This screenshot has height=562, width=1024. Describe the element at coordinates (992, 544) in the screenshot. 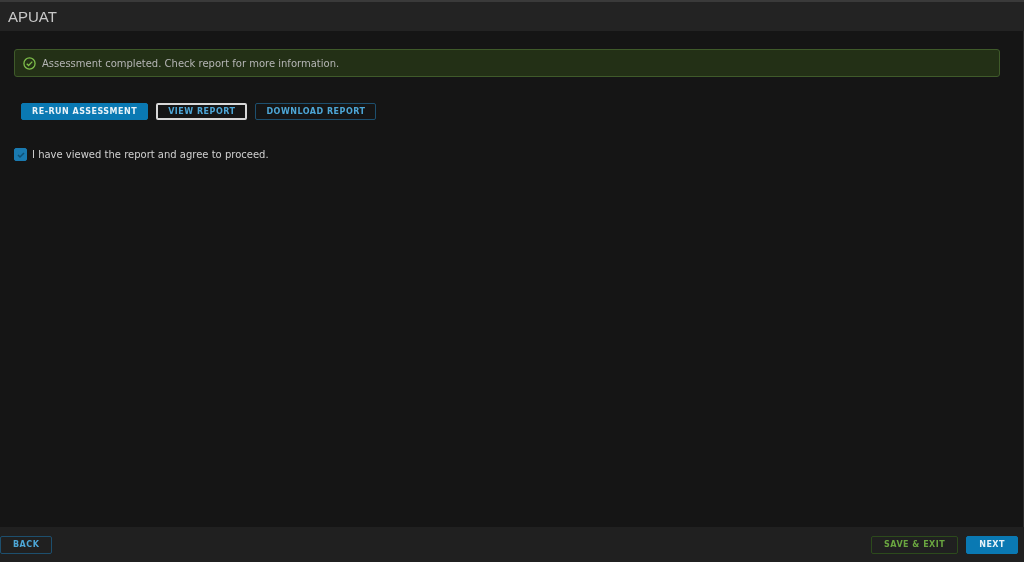

I see `action-button: NEXT` at that location.